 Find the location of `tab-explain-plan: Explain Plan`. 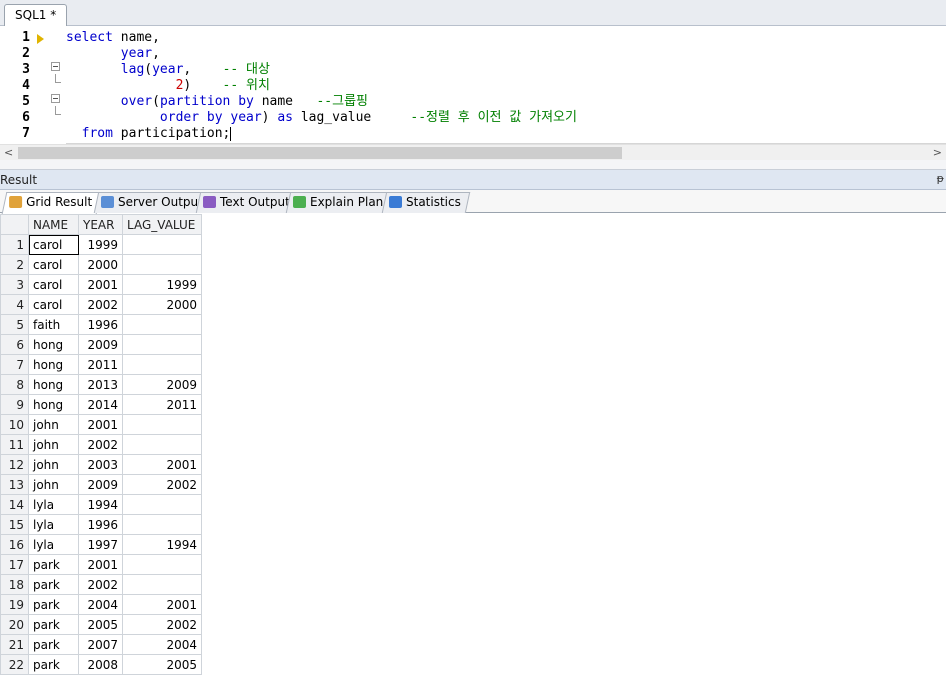

tab-explain-plan: Explain Plan is located at coordinates (339, 202).